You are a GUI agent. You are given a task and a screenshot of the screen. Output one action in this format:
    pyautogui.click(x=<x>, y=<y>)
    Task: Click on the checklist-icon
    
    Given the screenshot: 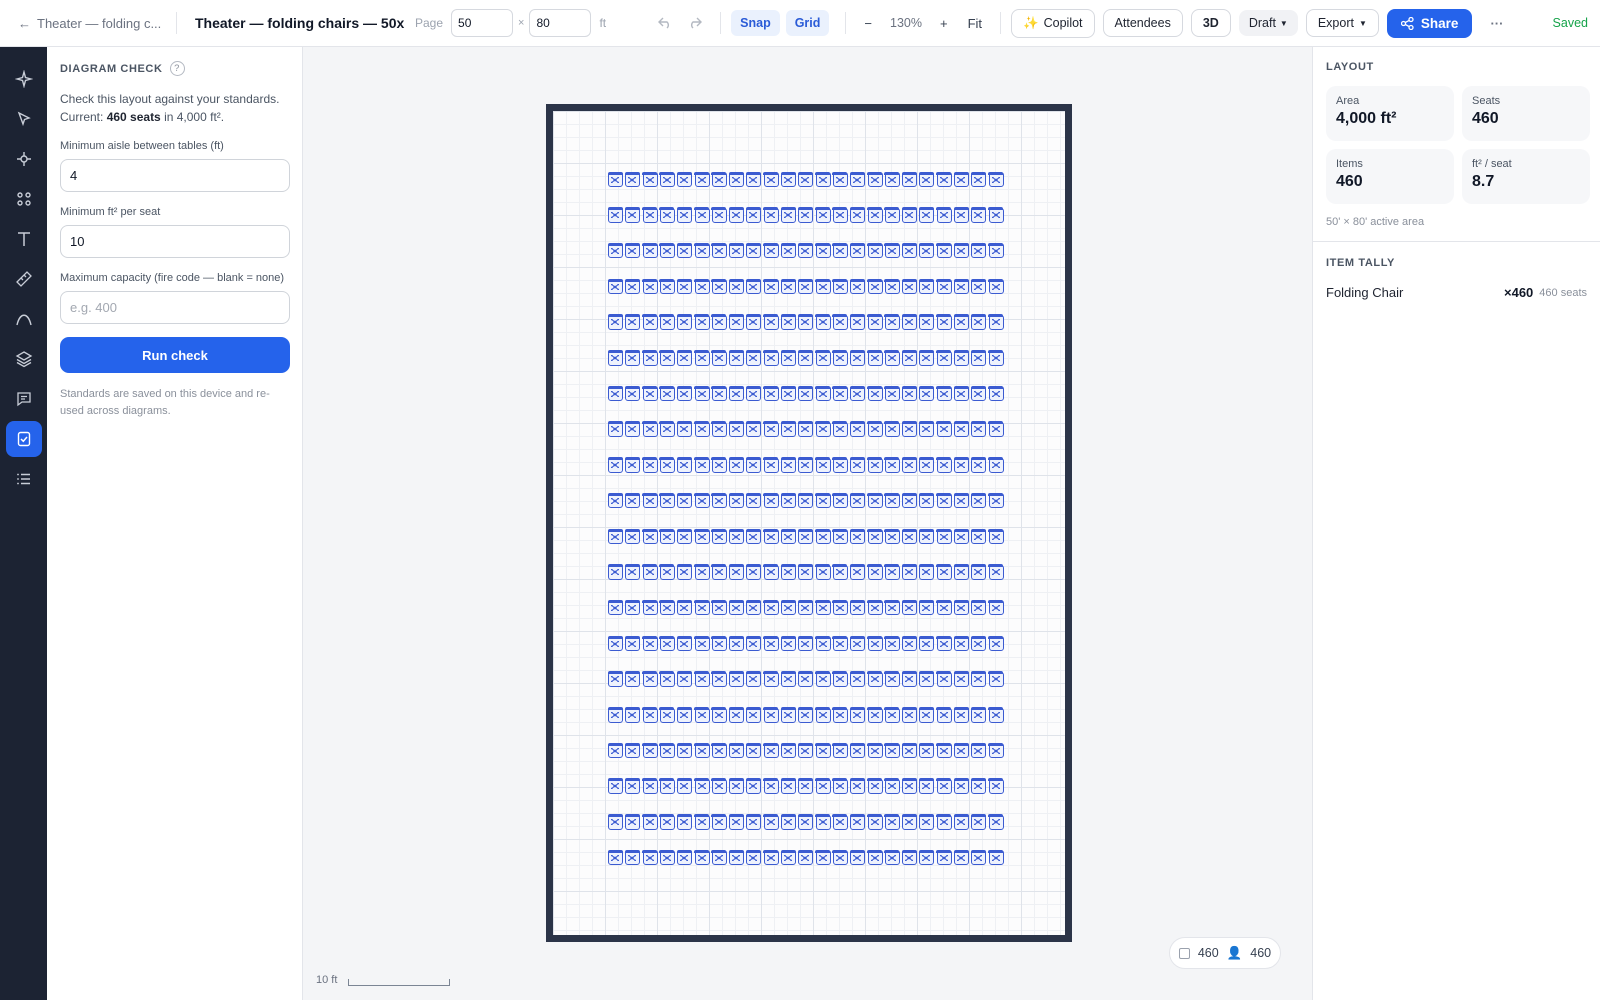 What is the action you would take?
    pyautogui.click(x=23, y=439)
    